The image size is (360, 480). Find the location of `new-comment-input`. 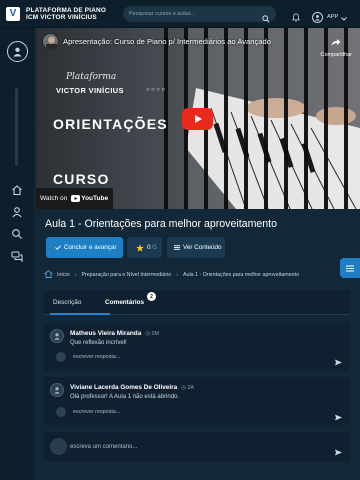

new-comment-input is located at coordinates (195, 447).